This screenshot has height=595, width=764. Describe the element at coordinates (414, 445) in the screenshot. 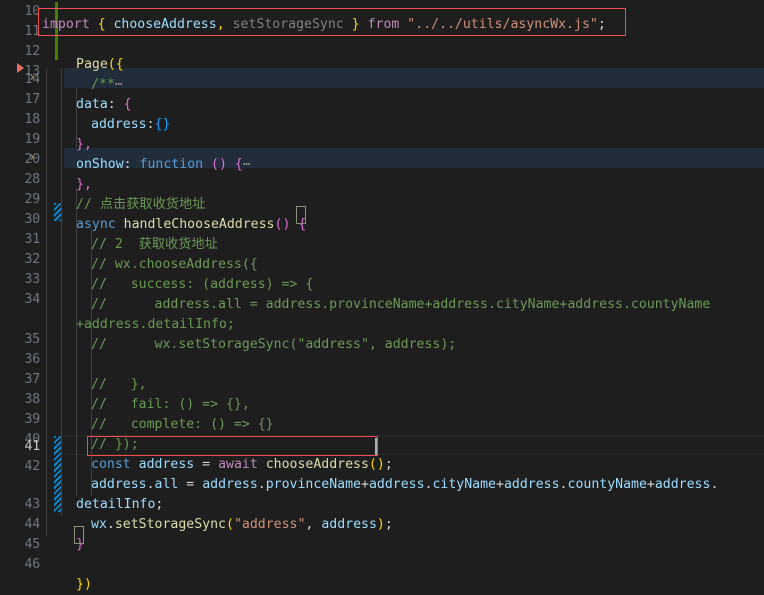

I see `current-line-highlight` at that location.